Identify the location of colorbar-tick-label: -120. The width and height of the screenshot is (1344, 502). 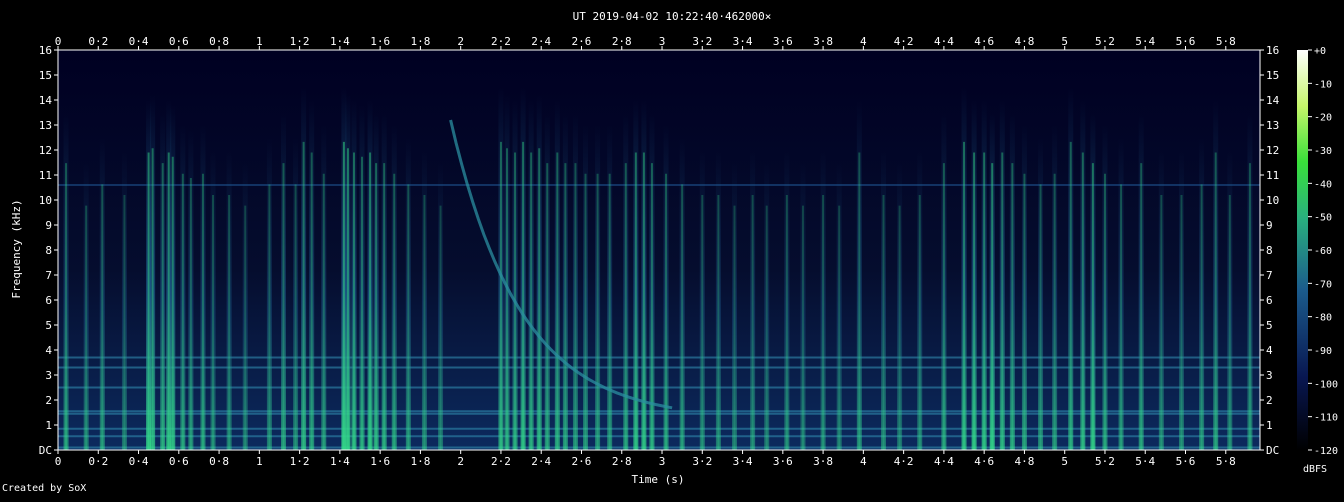
(1326, 451).